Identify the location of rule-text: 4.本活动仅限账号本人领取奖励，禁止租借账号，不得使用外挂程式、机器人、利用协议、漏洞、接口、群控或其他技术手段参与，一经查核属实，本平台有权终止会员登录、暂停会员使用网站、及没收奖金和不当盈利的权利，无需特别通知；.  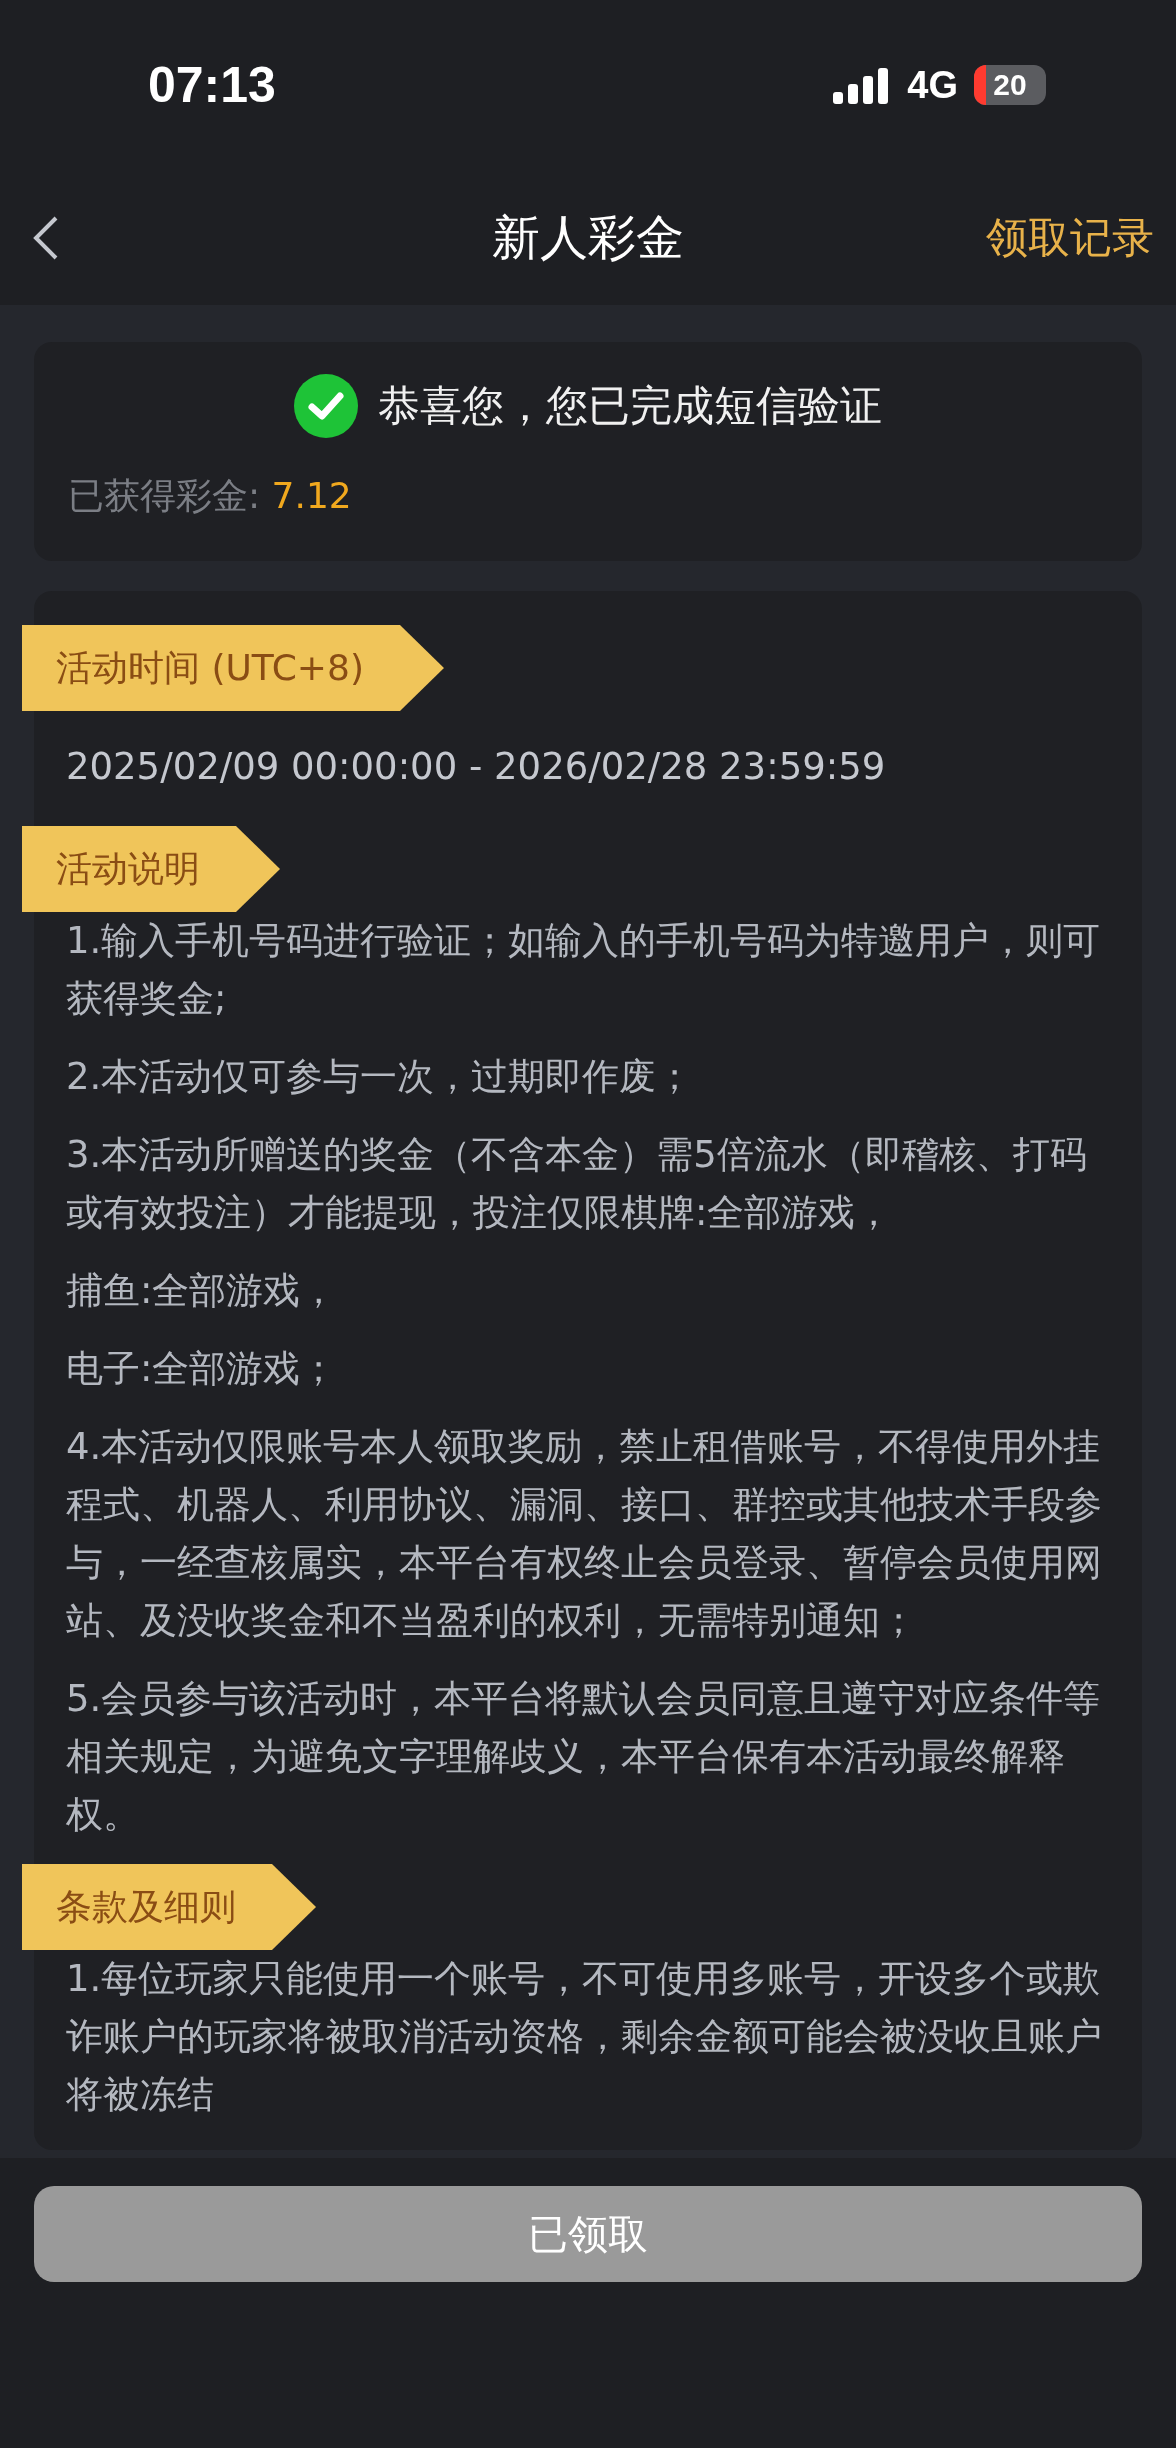
(584, 1534).